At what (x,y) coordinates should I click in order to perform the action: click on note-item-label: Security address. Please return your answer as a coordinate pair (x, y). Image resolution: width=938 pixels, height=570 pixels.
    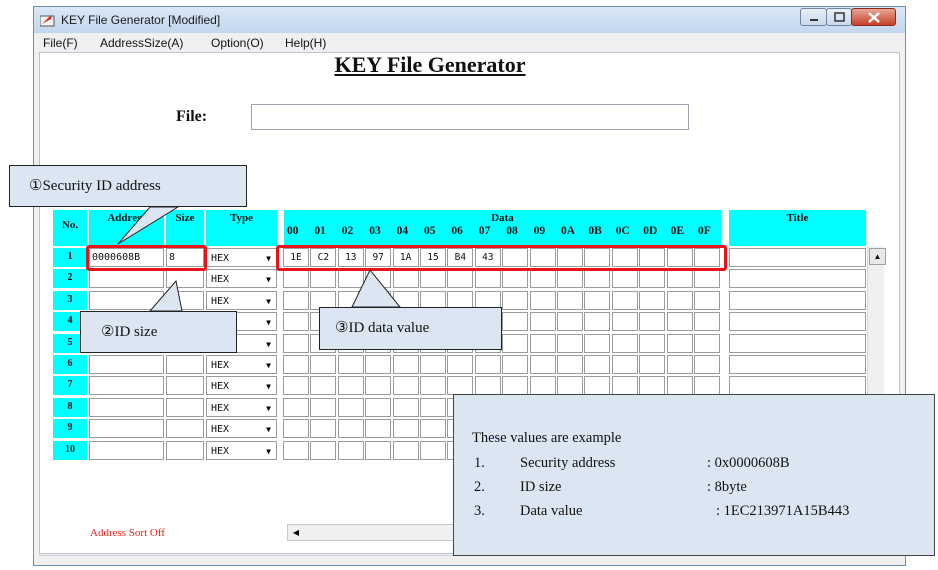
    Looking at the image, I should click on (568, 463).